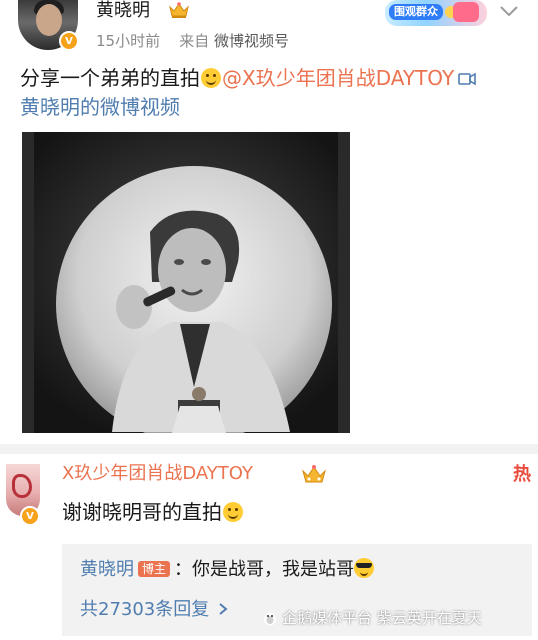 The width and height of the screenshot is (538, 640). I want to click on post-time: 15小时前, so click(128, 41).